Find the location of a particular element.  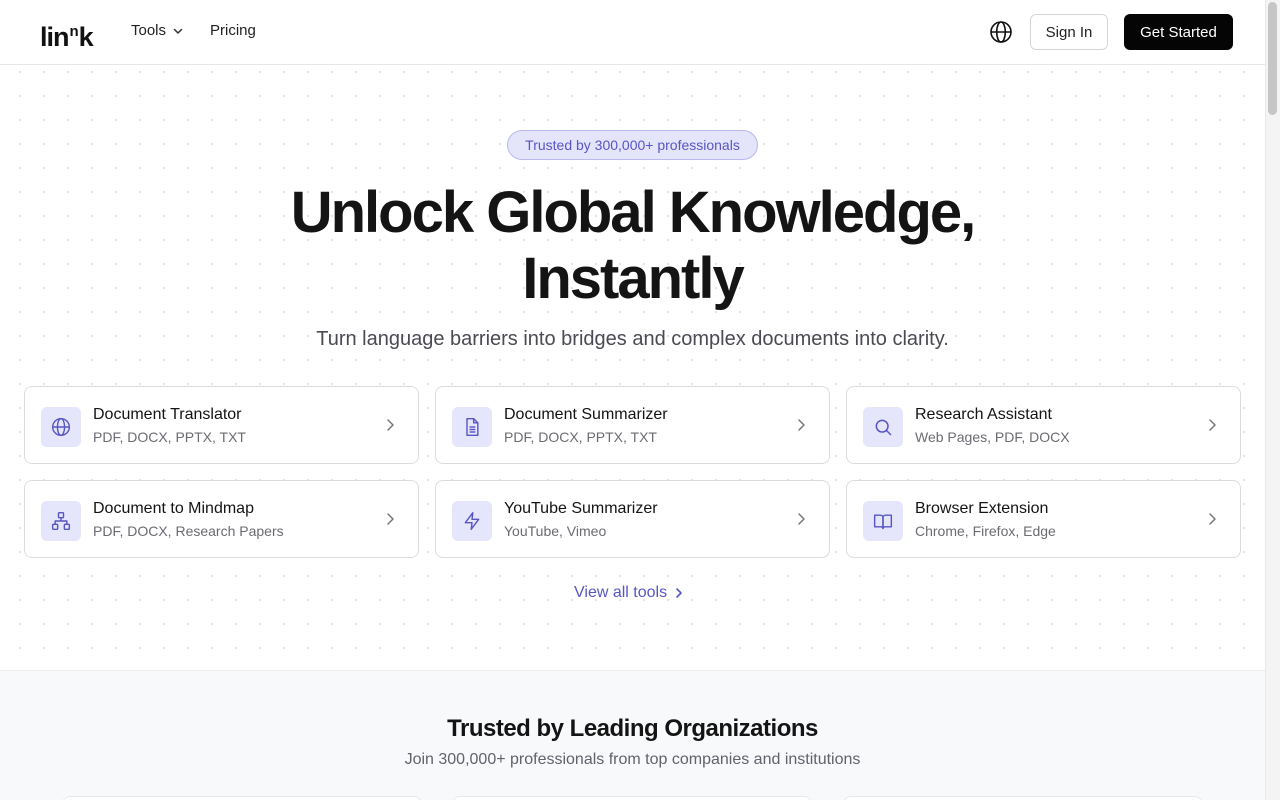

trusted-title: Trusted by Leading Organizations is located at coordinates (632, 728).